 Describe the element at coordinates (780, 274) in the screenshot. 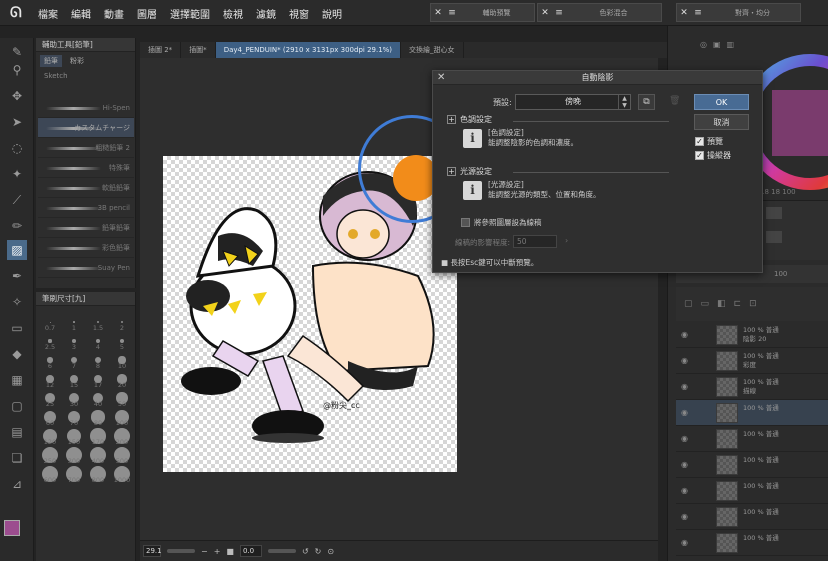

I see `opacity-value: 100` at that location.